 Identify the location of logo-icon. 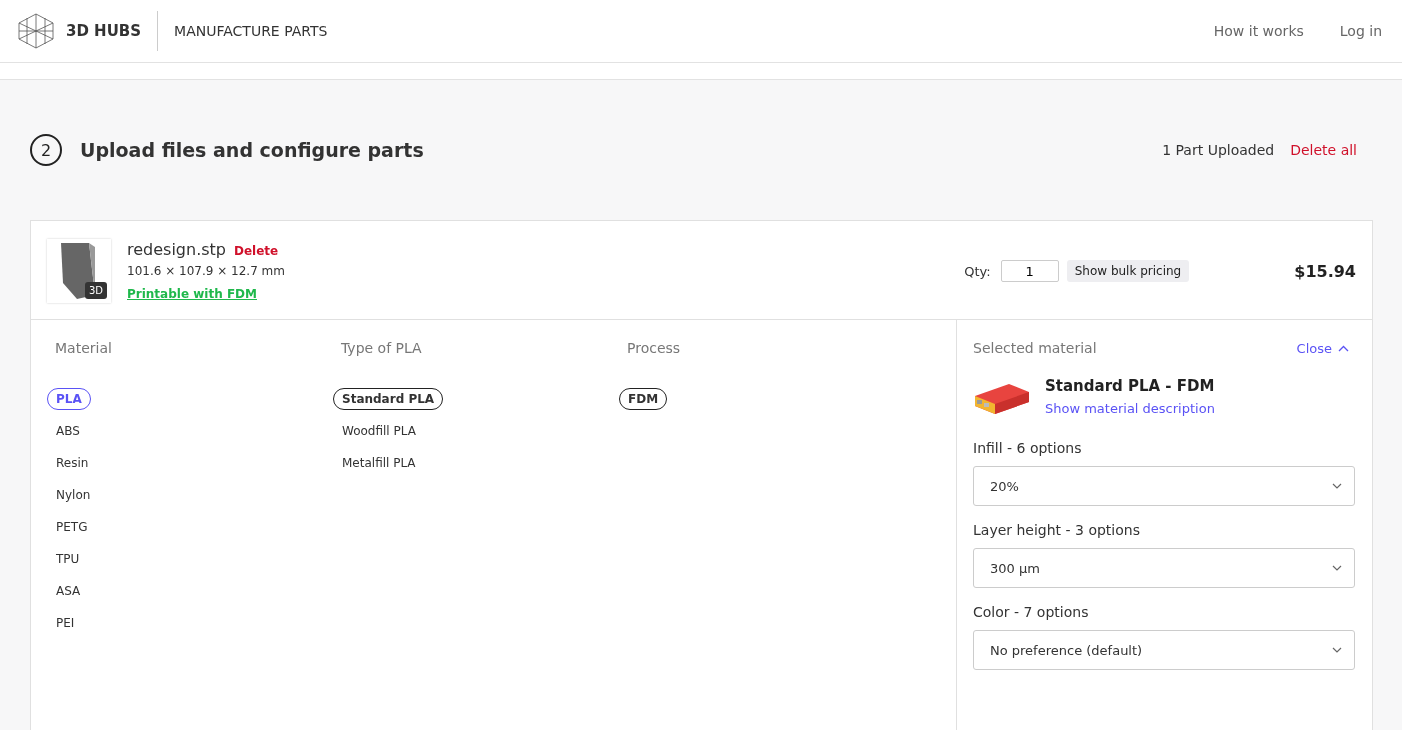
(36, 31).